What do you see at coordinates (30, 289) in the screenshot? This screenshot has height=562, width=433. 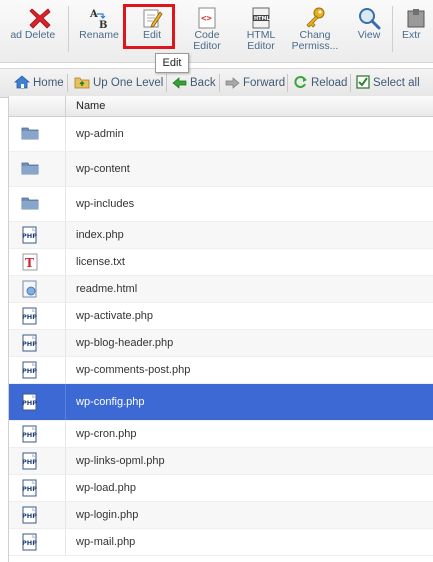 I see `html-file-icon` at bounding box center [30, 289].